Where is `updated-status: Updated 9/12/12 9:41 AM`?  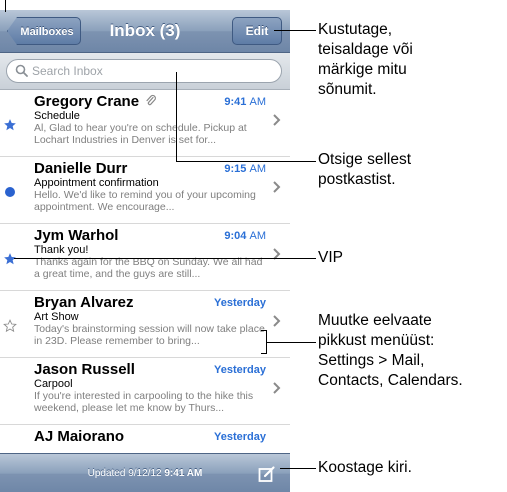 updated-status: Updated 9/12/12 9:41 AM is located at coordinates (145, 473).